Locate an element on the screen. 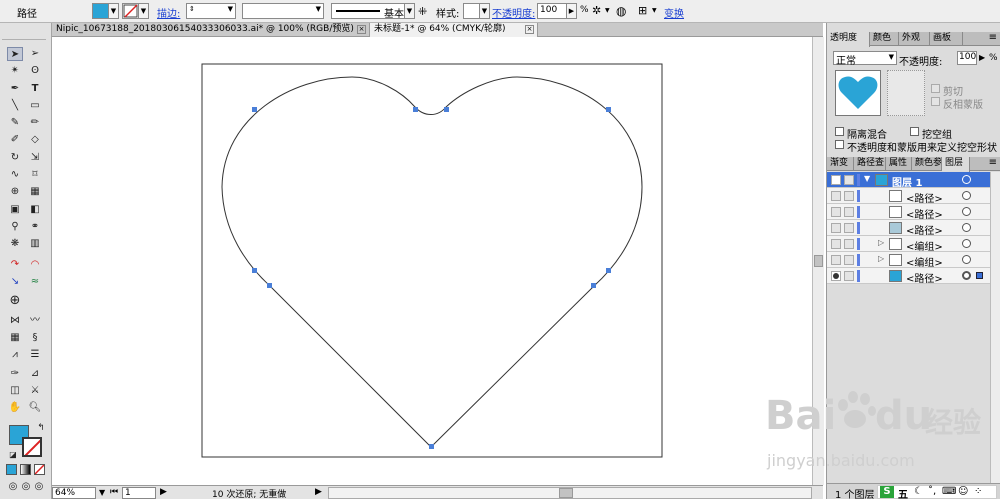 This screenshot has height=501, width=1000. ime-toolbar: S 五 ☾ ˚, ⌨ ☺ ⁘ is located at coordinates (937, 493).